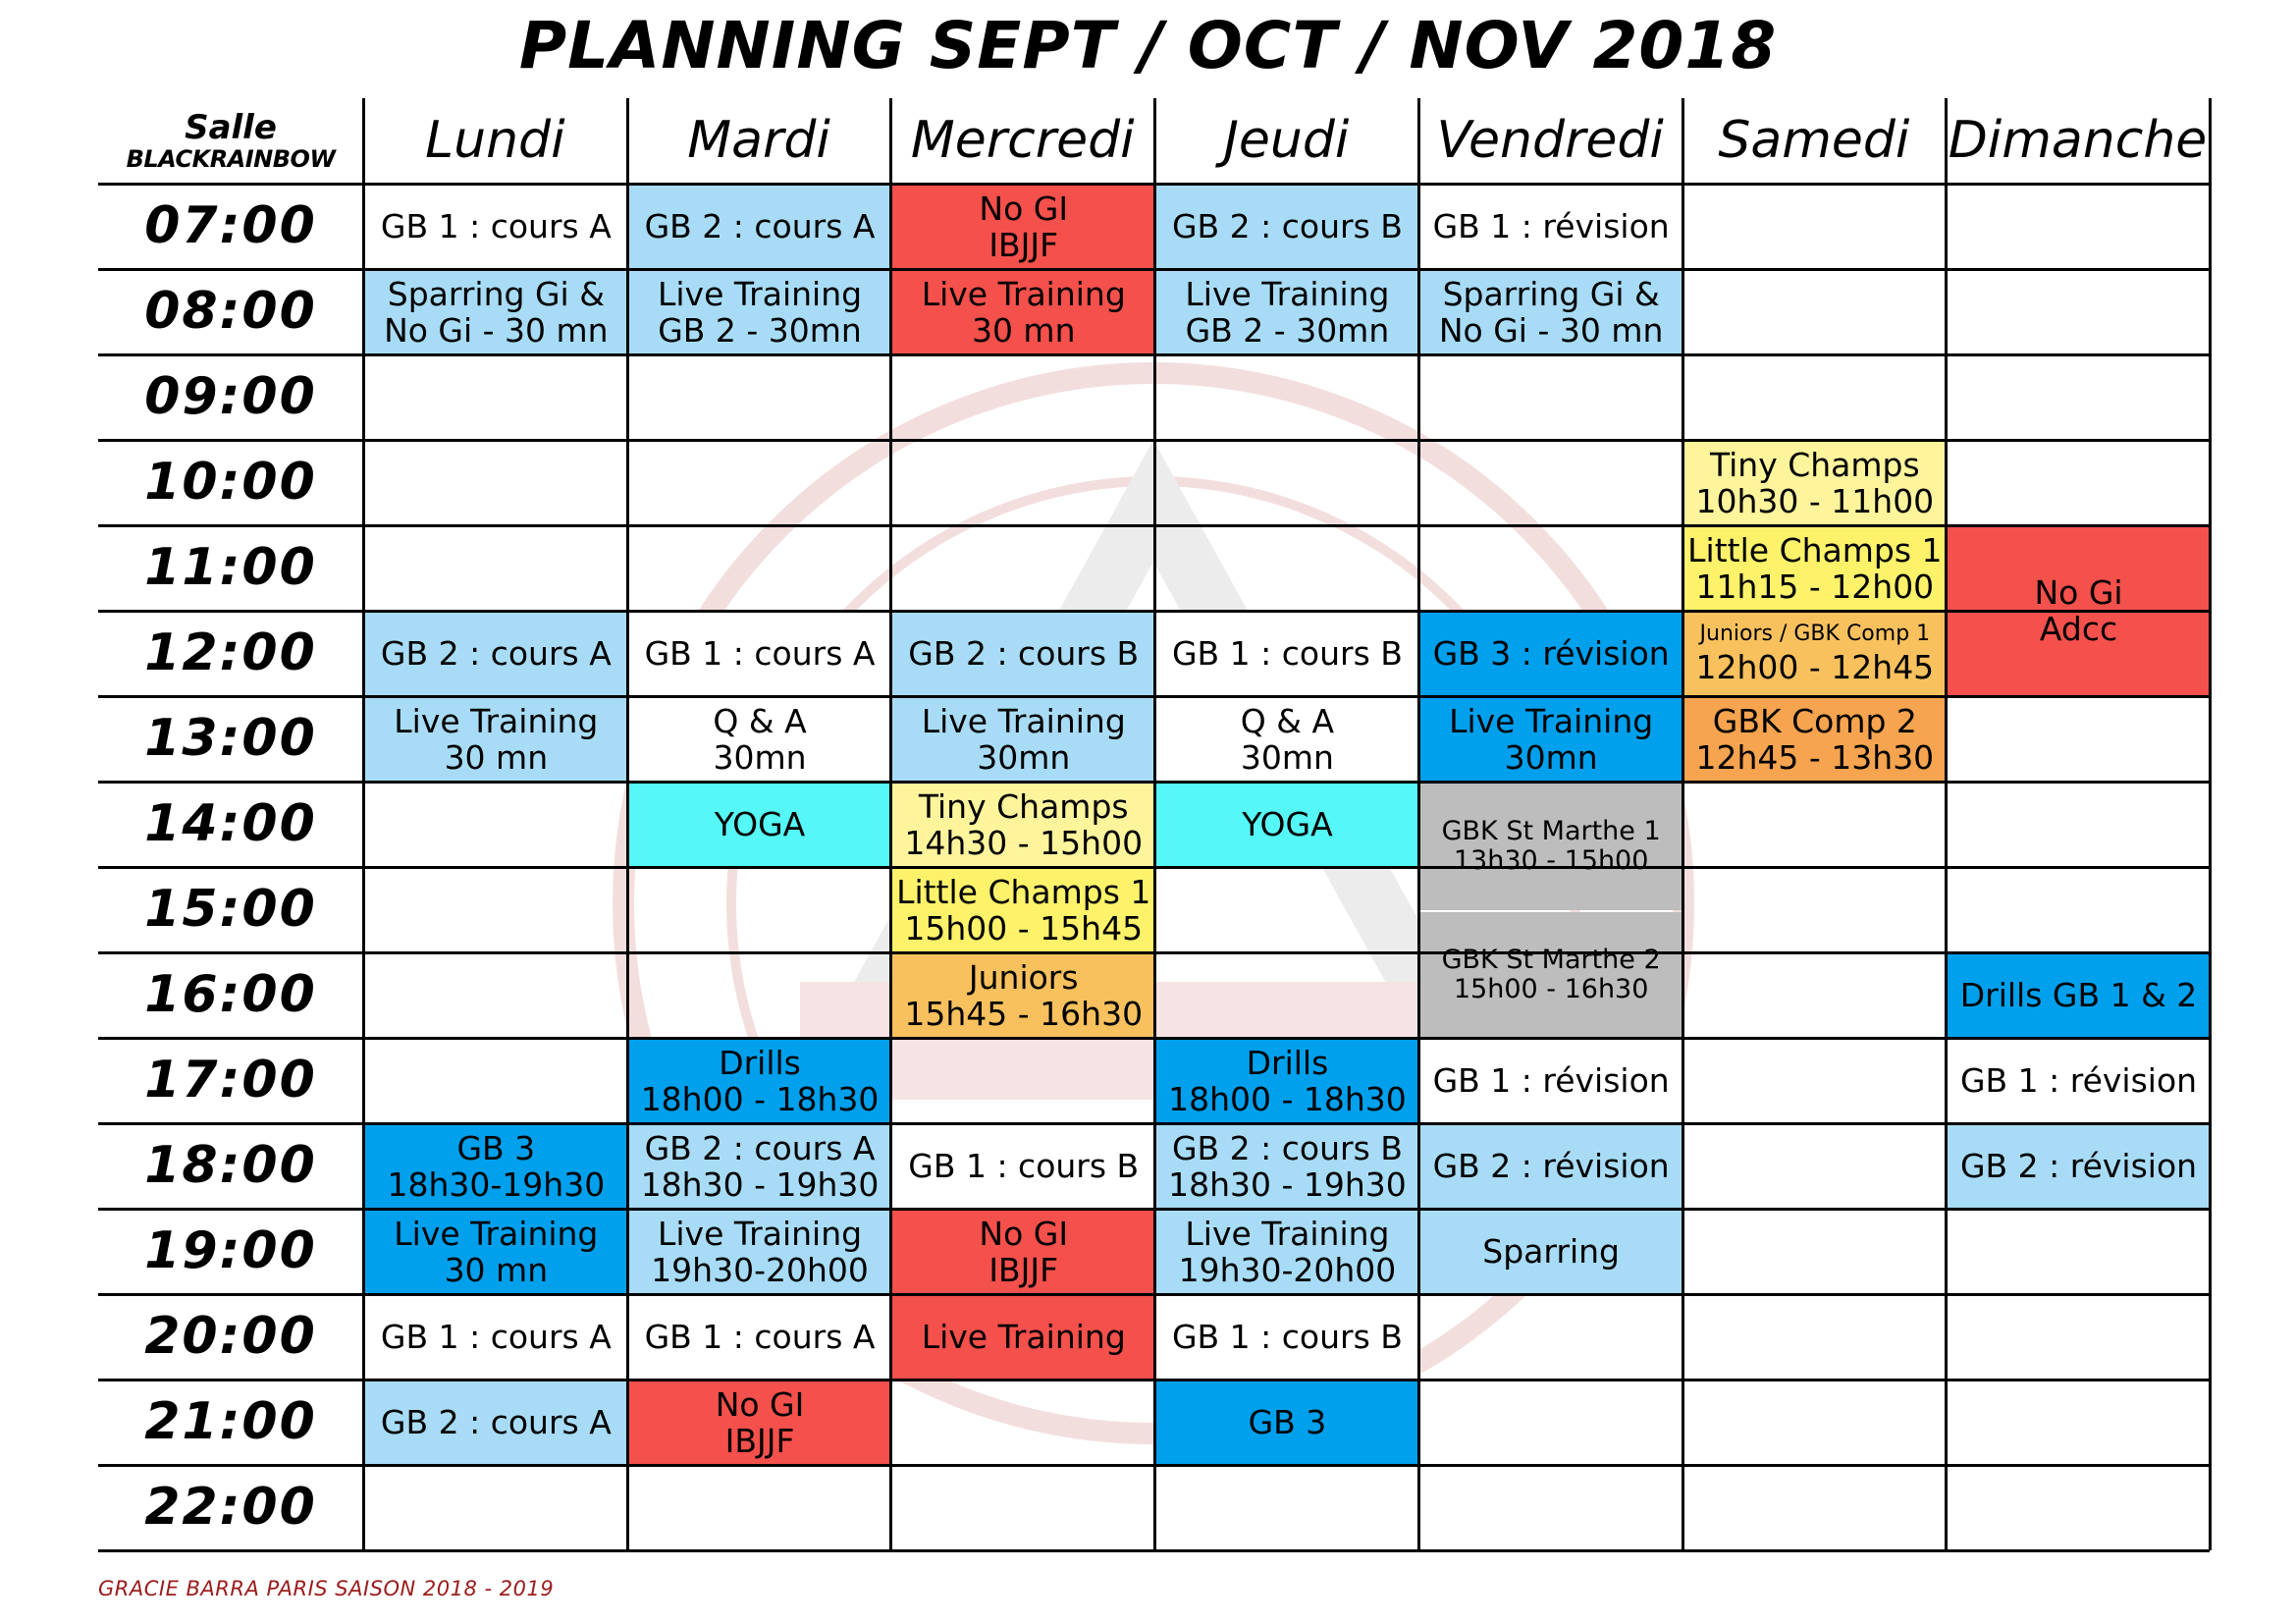 The width and height of the screenshot is (2296, 1624). I want to click on schedule-event: Drills 18h00 - 18h30, so click(759, 1081).